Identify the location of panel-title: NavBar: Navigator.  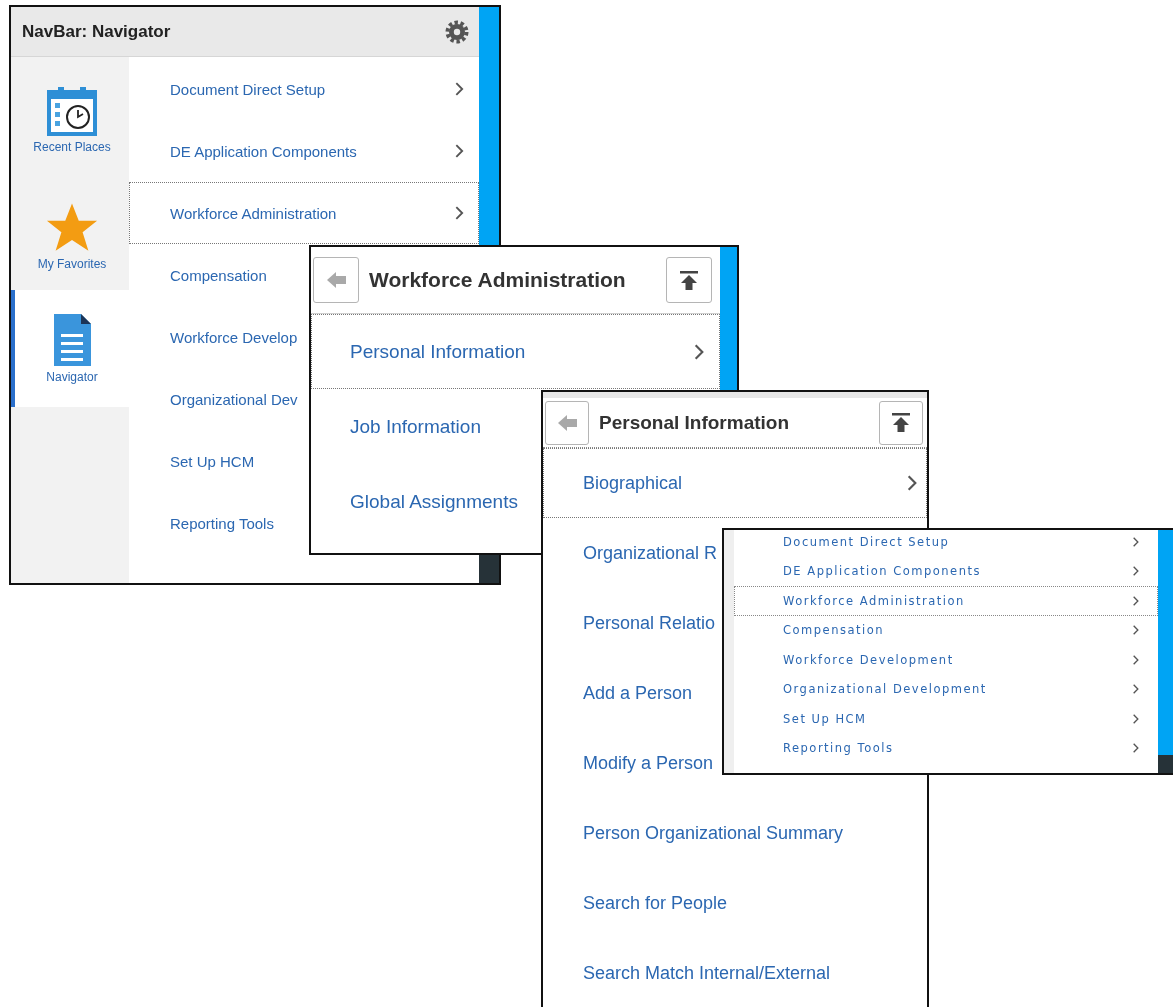
(96, 31).